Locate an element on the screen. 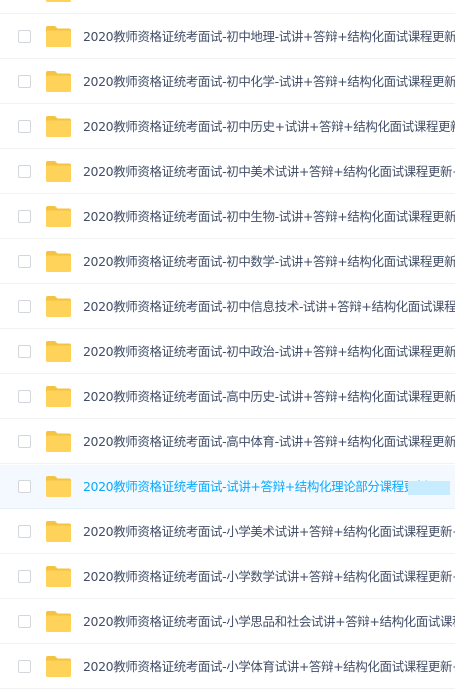 This screenshot has width=455, height=700. file-name: 2020教师资格证统考面试-初中政治-试讲+答辩+结构化面试课程更新+ is located at coordinates (269, 352).